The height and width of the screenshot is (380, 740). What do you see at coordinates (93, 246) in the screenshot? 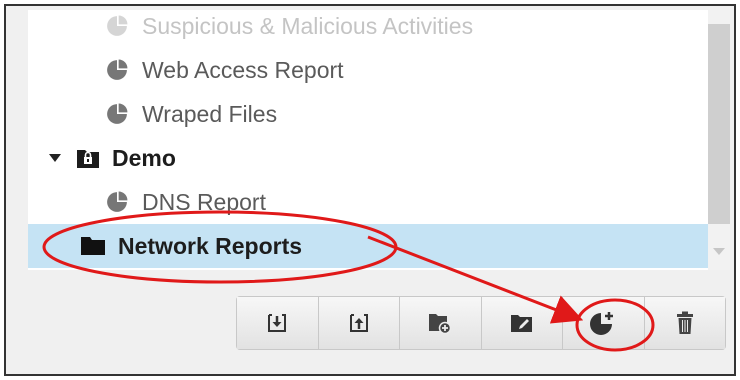
I see `folder-icon` at bounding box center [93, 246].